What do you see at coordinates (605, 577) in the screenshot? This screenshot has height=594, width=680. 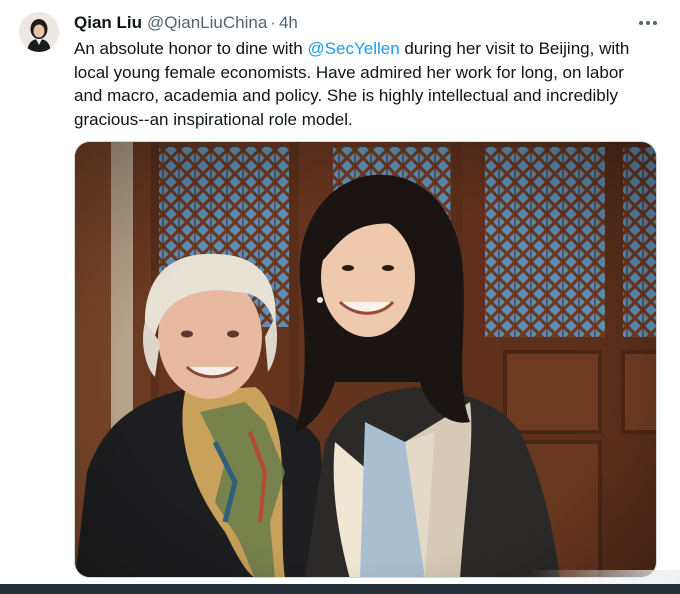 I see `watermark` at bounding box center [605, 577].